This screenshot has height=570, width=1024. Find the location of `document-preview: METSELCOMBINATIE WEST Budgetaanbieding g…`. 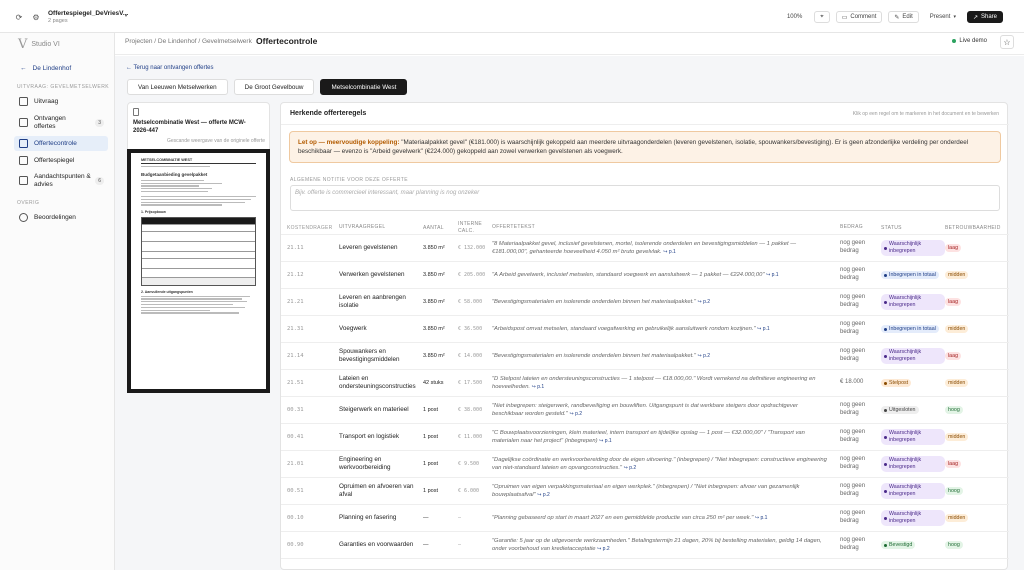

document-preview: METSELCOMBINATIE WEST Budgetaanbieding g… is located at coordinates (198, 271).